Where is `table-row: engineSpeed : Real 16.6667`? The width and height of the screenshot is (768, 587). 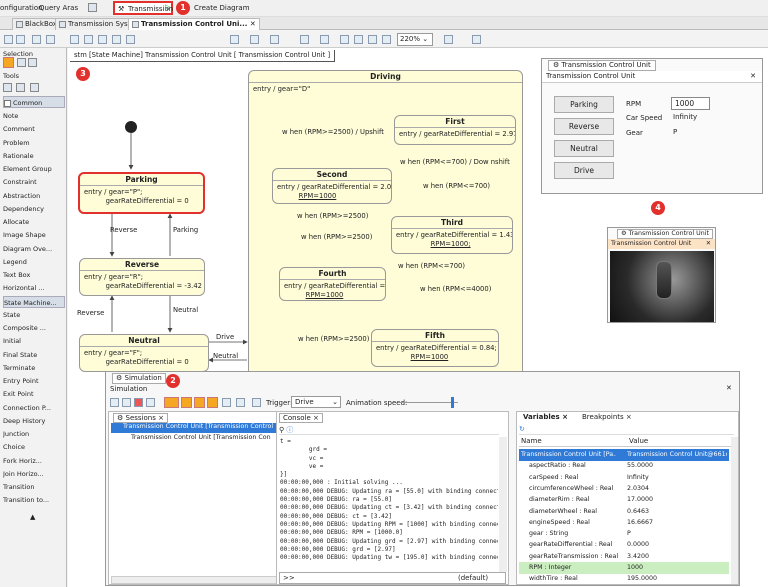
table-row: engineSpeed : Real 16.6667 is located at coordinates (624, 523).